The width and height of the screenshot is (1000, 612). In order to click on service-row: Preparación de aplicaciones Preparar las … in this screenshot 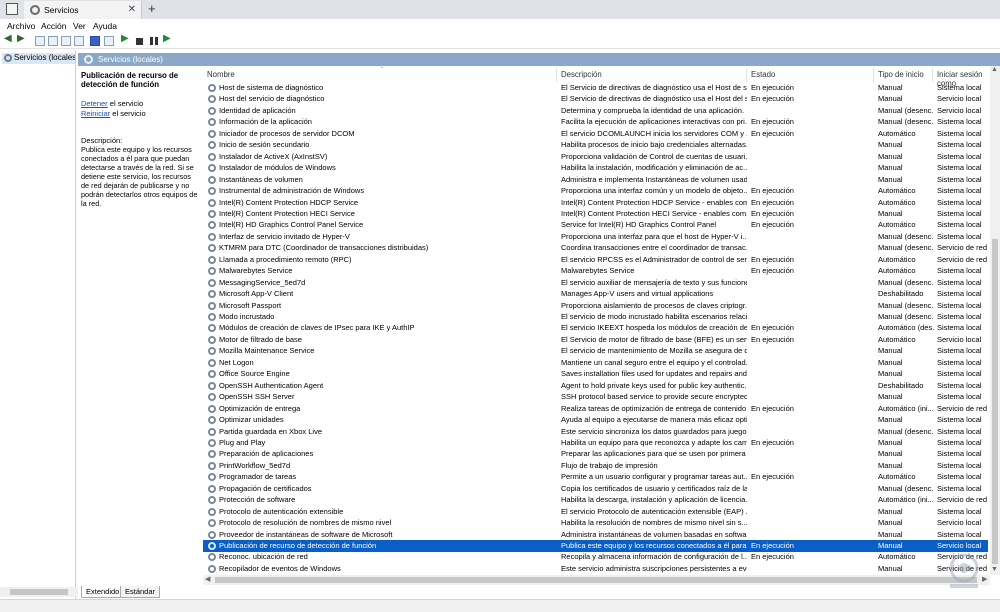, I will do `click(595, 454)`.